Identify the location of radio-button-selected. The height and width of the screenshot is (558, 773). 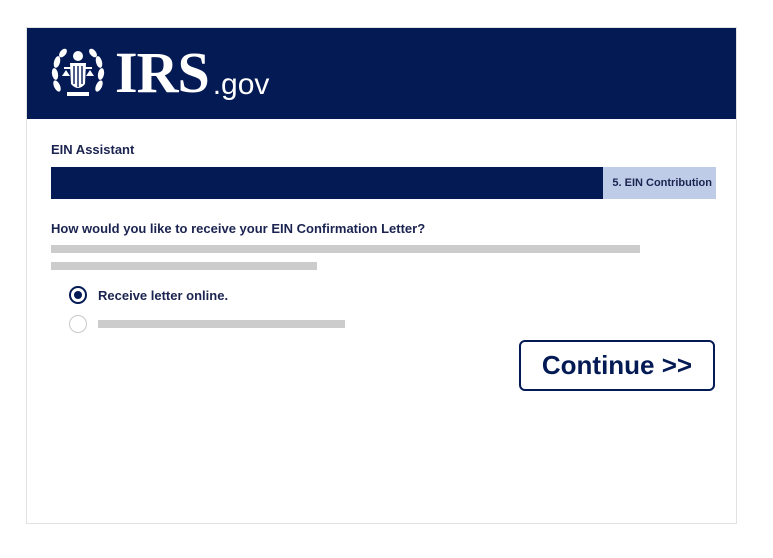
(78, 295).